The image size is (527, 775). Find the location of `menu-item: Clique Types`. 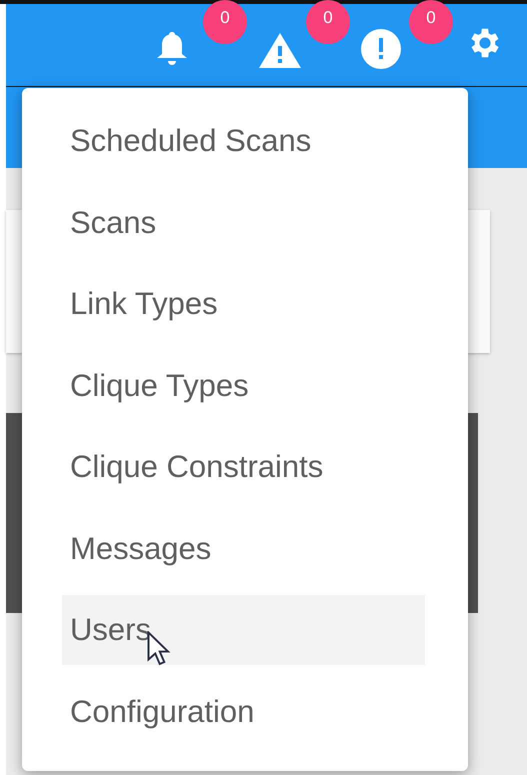

menu-item: Clique Types is located at coordinates (243, 385).